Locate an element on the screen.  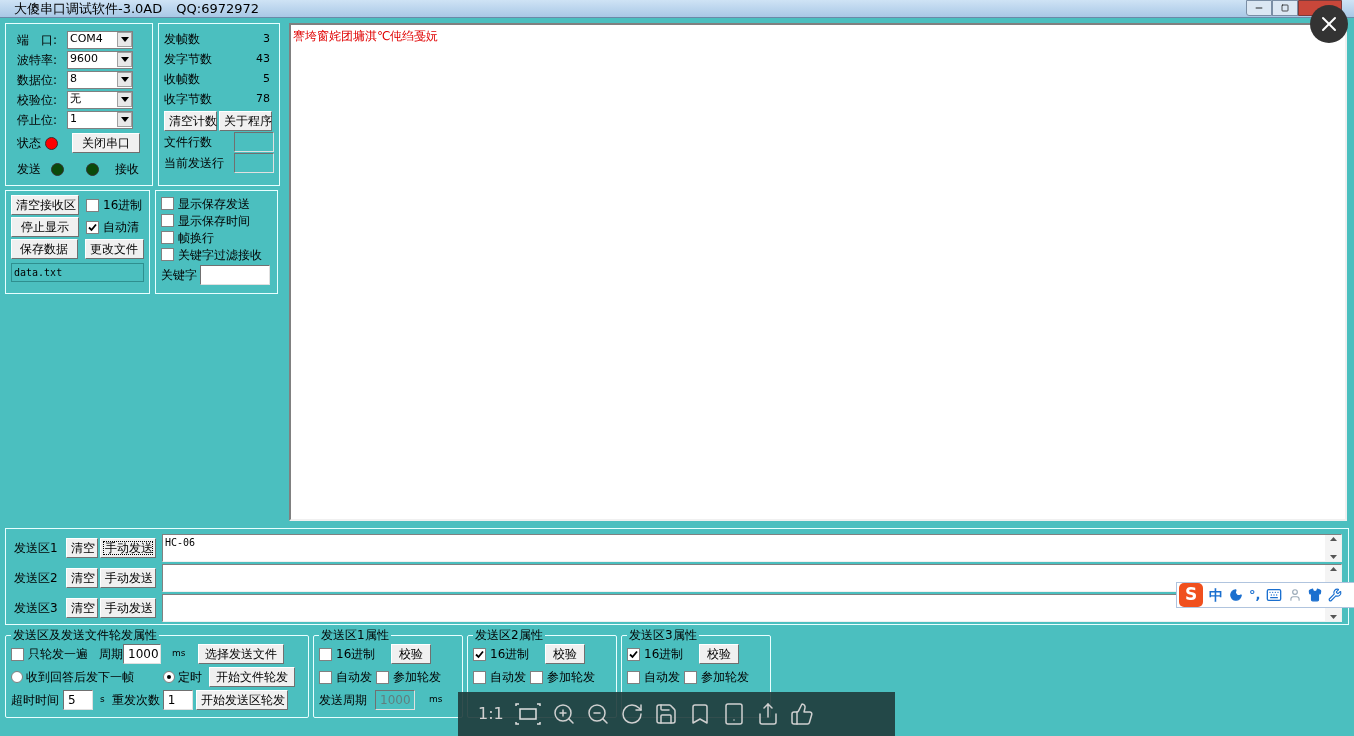
period-field: 1000 is located at coordinates (142, 654).